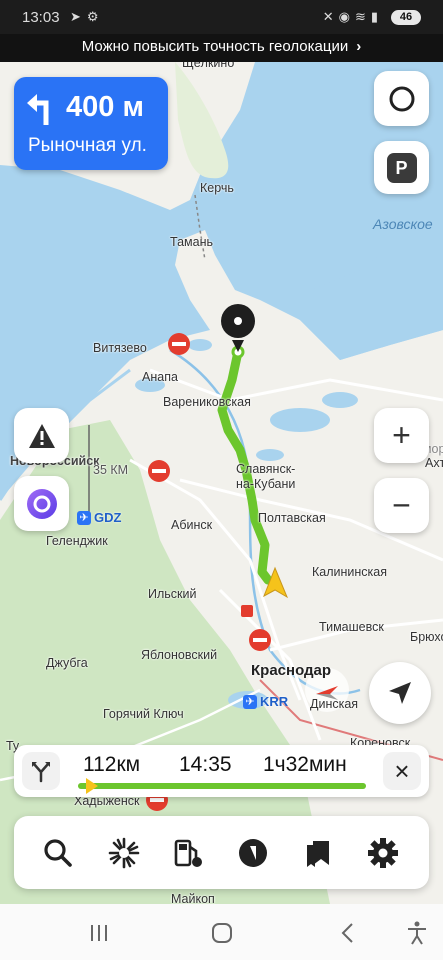 Image resolution: width=443 pixels, height=960 pixels. I want to click on music-icon, so click(253, 853).